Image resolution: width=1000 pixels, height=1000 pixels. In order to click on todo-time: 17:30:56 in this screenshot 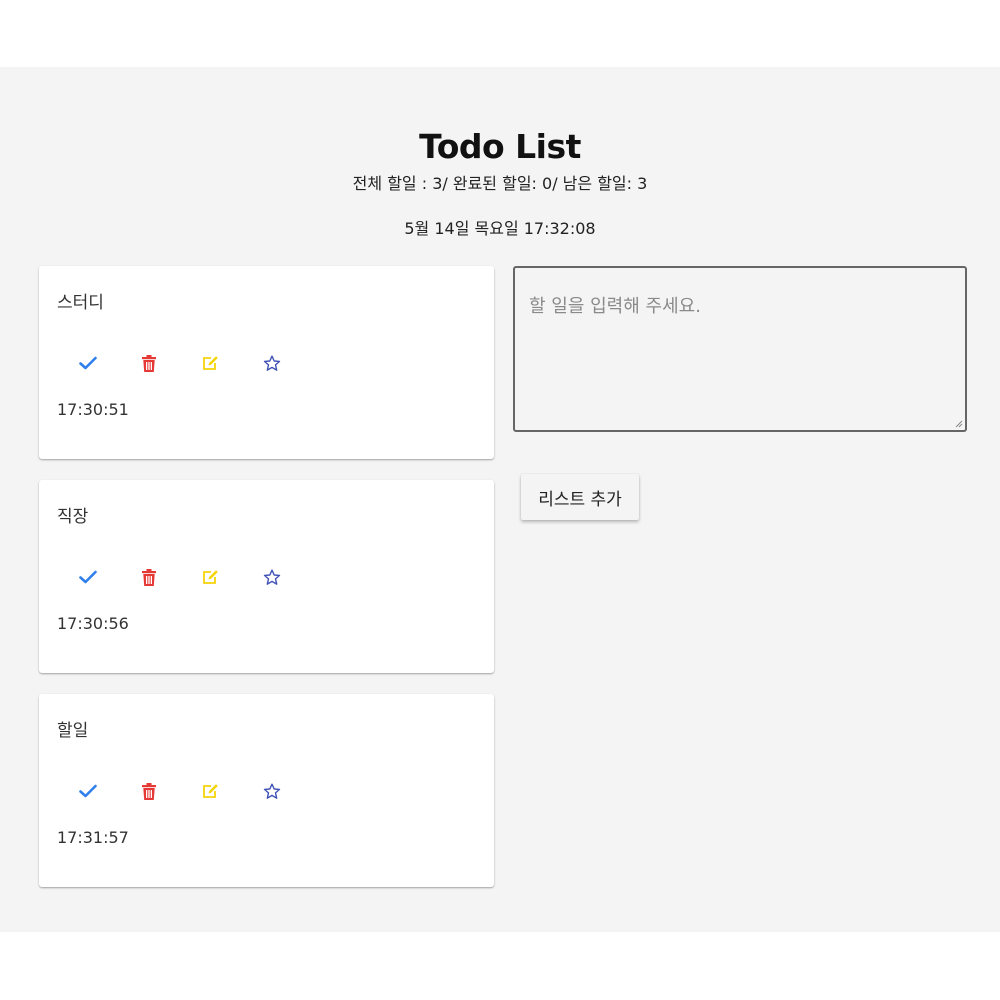, I will do `click(93, 623)`.